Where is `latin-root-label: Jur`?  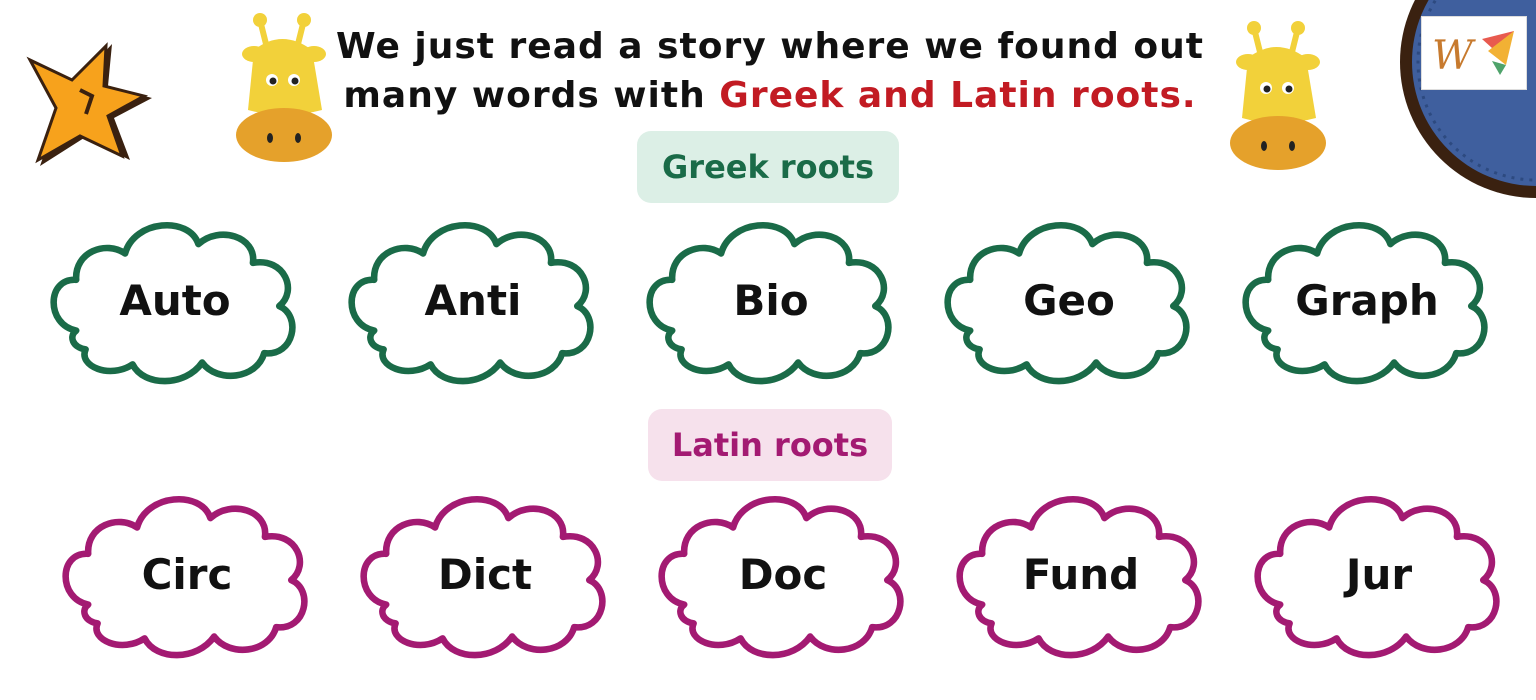
latin-root-label: Jur is located at coordinates (1379, 574).